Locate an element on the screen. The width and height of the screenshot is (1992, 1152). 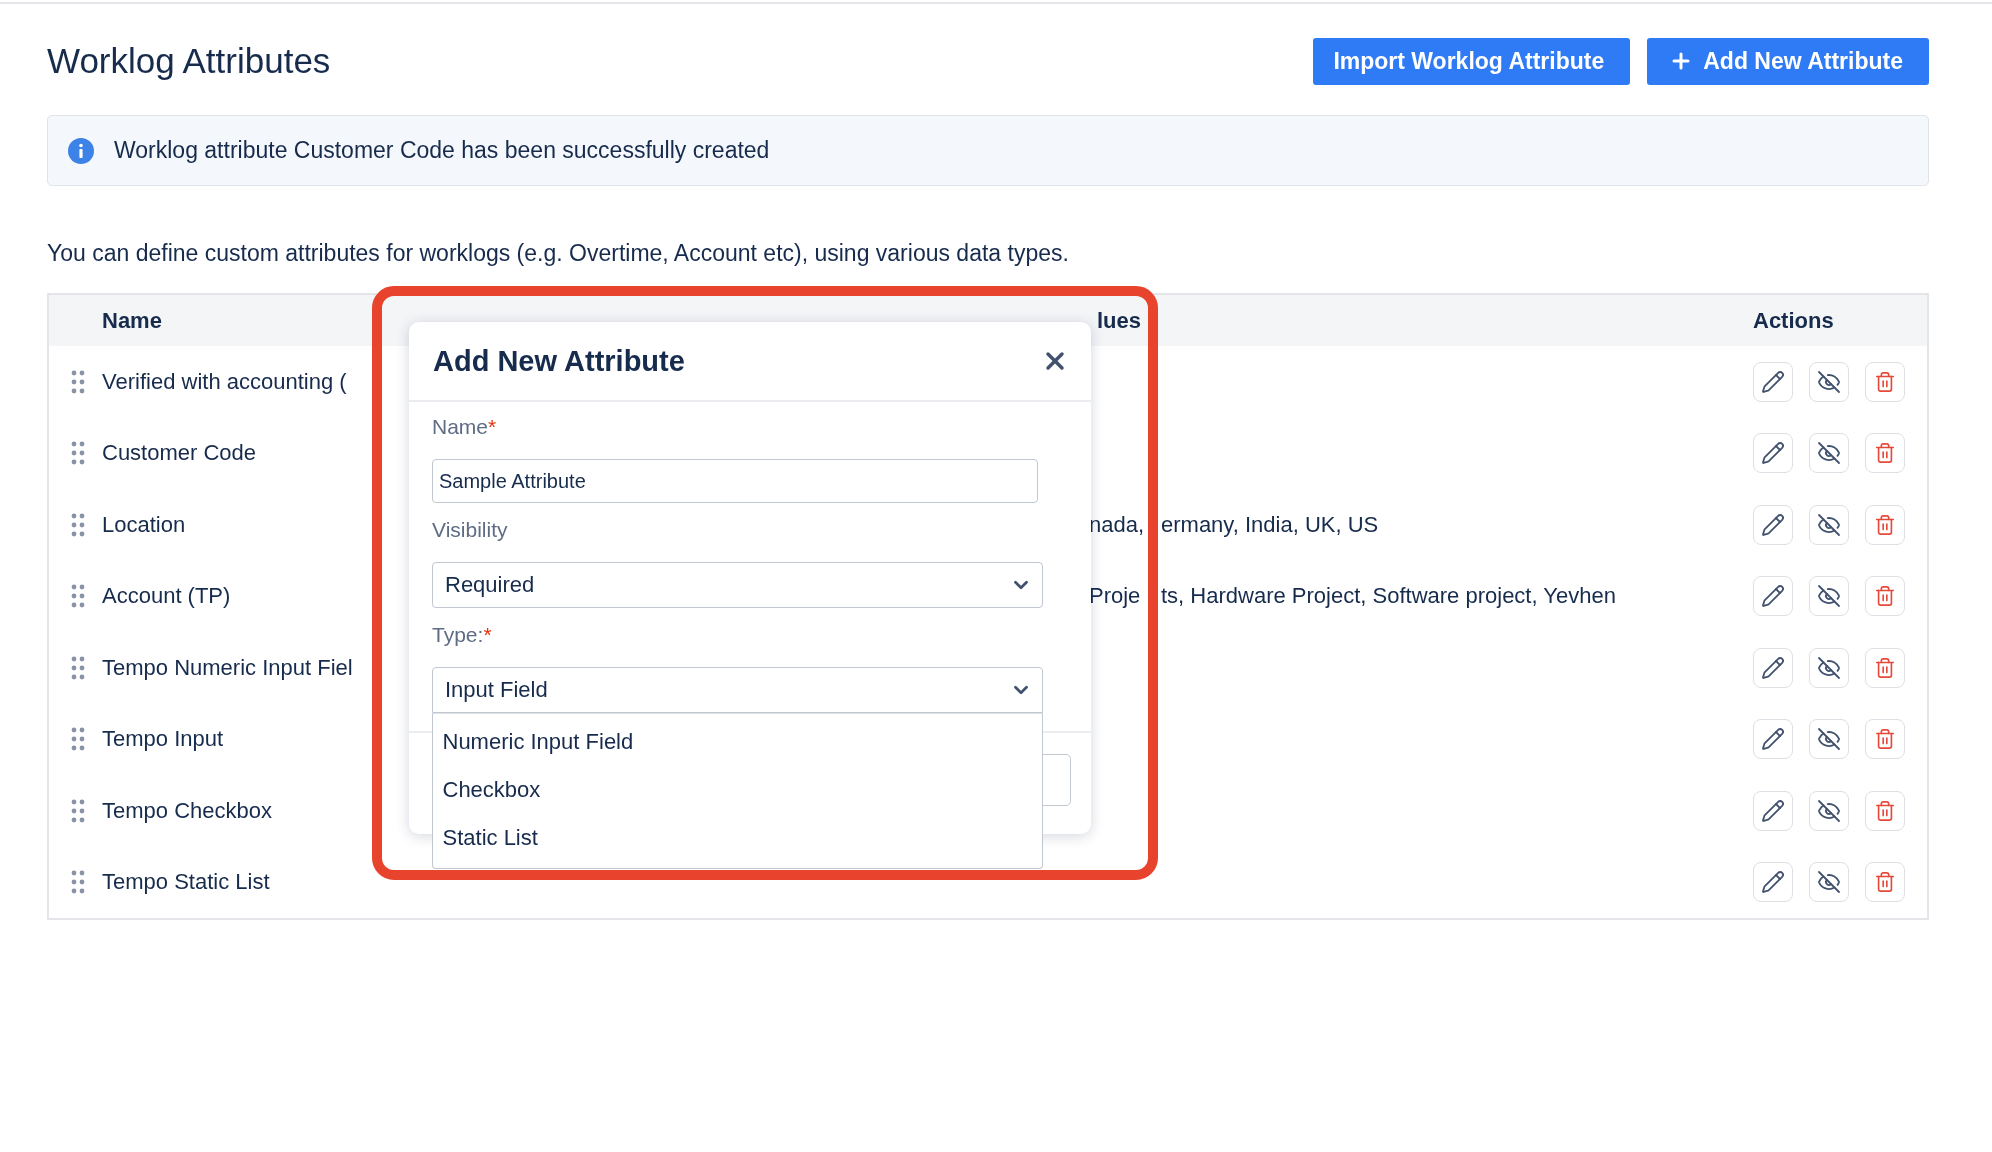
select-field: Required is located at coordinates (737, 585).